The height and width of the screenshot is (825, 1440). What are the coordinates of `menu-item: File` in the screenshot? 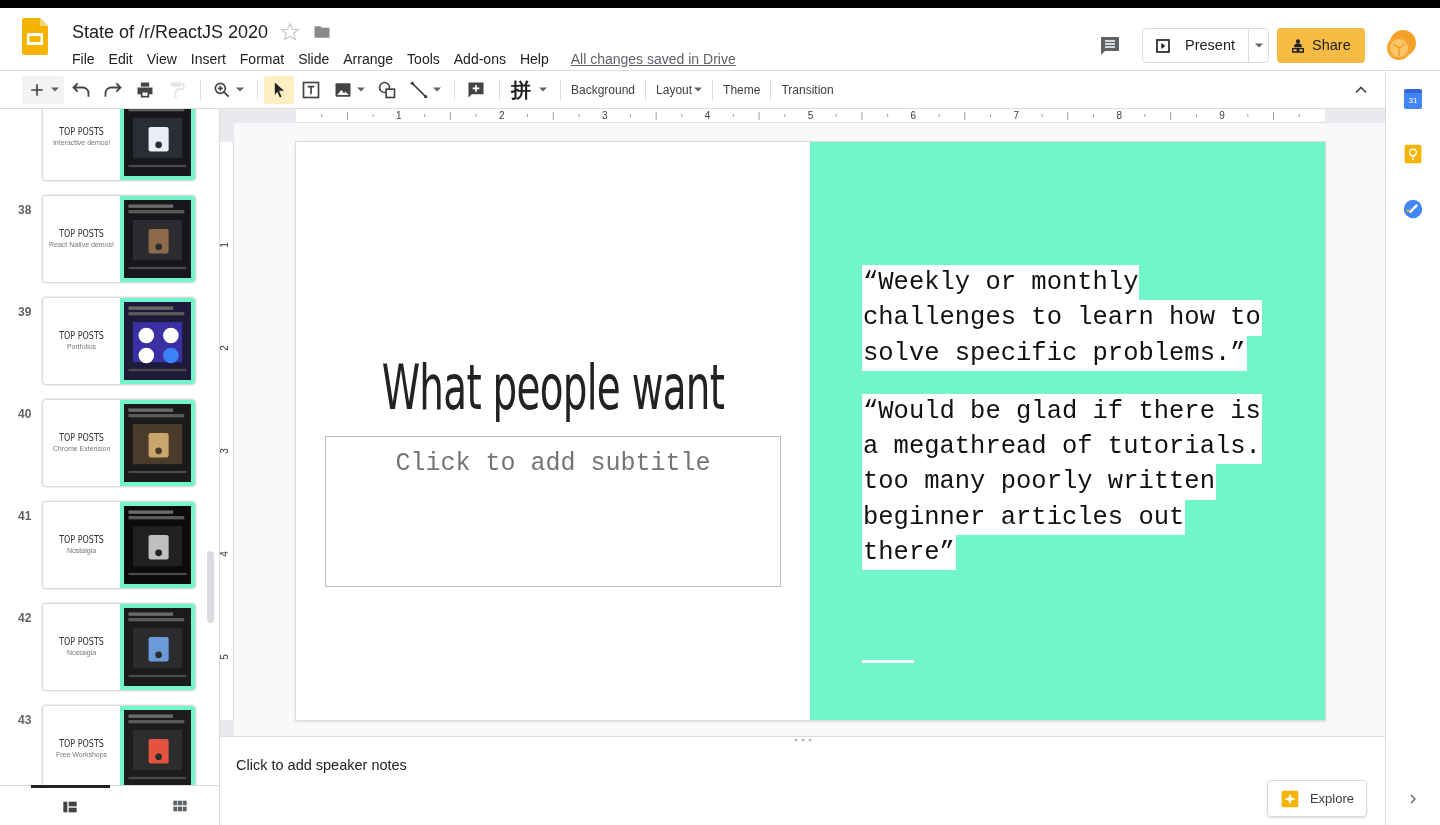 It's located at (83, 59).